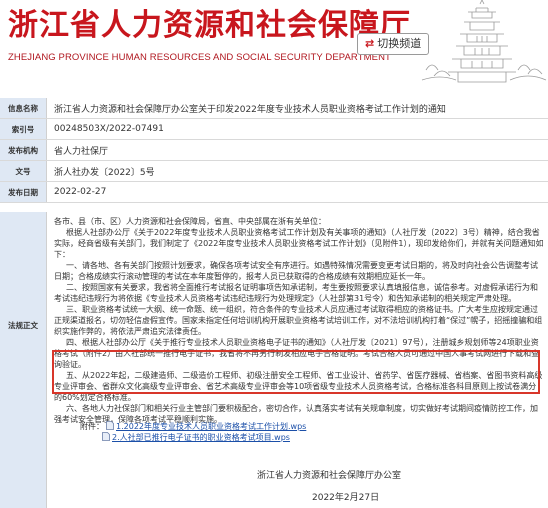  Describe the element at coordinates (190, 221) in the screenshot. I see `body-paragraph: 各市、县（市、区）人力资源和社会保障局，省直、中央部属在浙有关单位：` at that location.